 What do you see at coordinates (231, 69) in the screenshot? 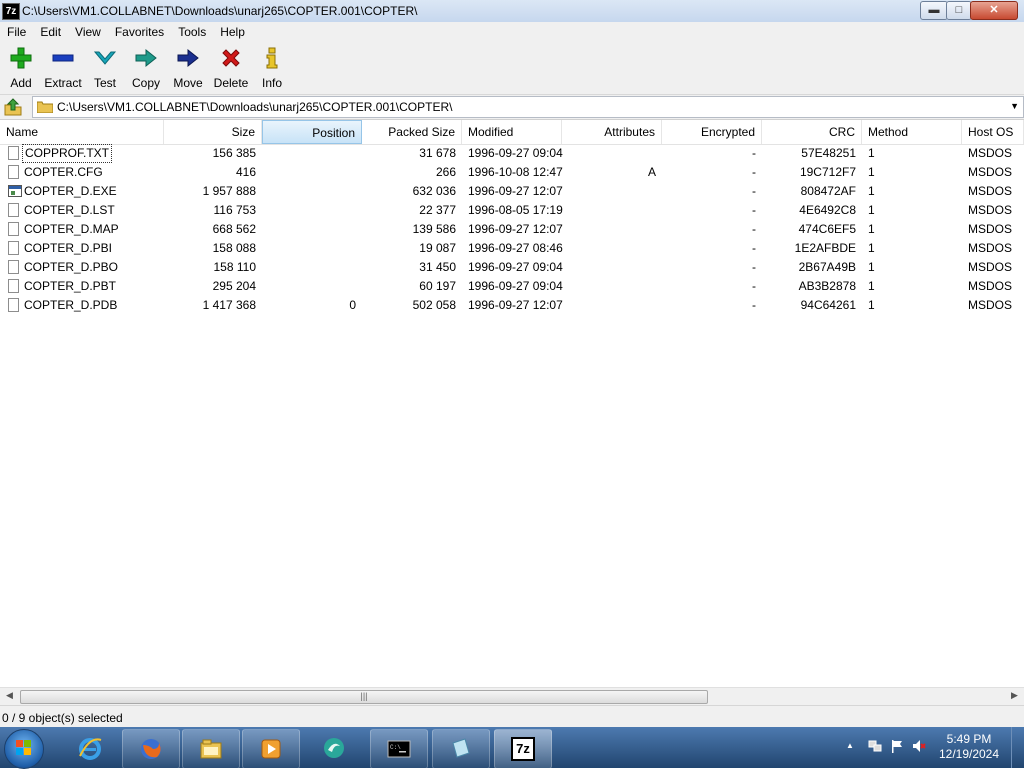
I see `delete-button: Delete` at bounding box center [231, 69].